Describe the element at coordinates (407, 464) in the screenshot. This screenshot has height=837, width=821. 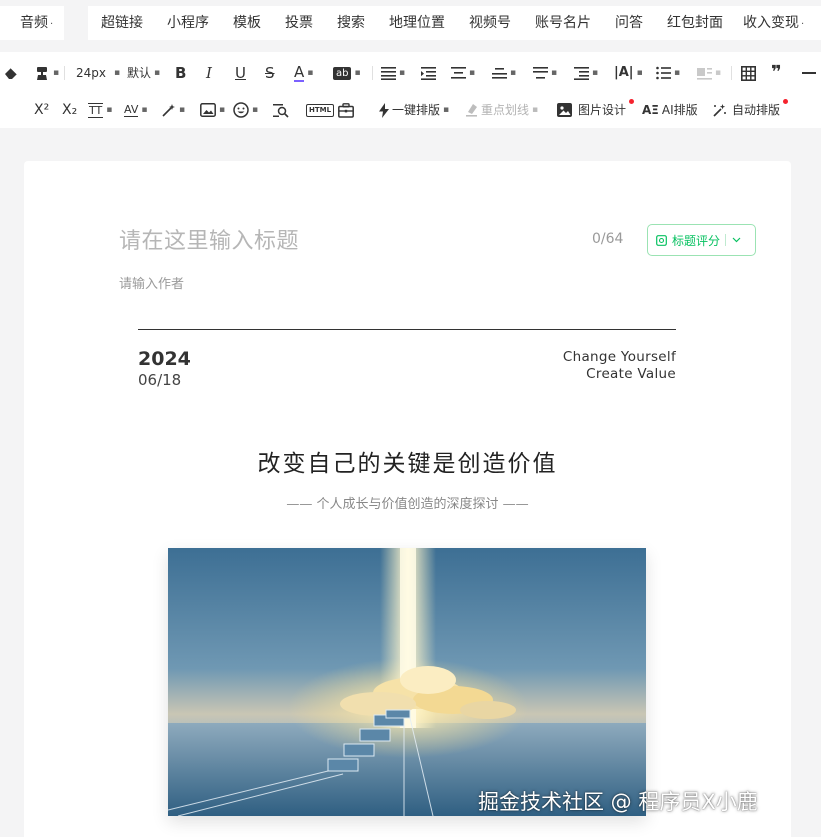
I see `article-heading: 改变自己的关键是创造价值` at that location.